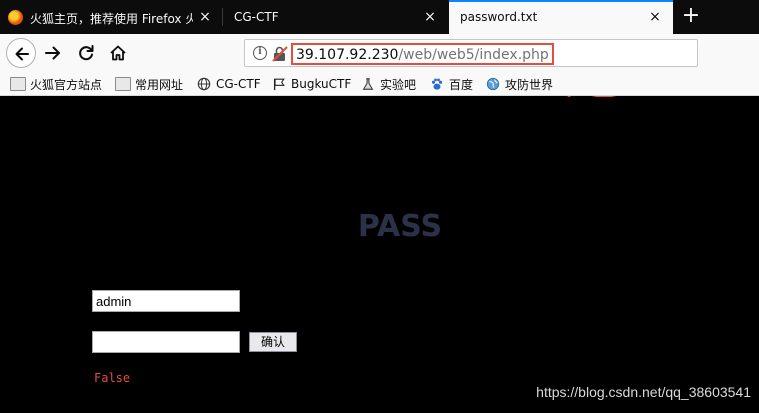  I want to click on home-button, so click(118, 53).